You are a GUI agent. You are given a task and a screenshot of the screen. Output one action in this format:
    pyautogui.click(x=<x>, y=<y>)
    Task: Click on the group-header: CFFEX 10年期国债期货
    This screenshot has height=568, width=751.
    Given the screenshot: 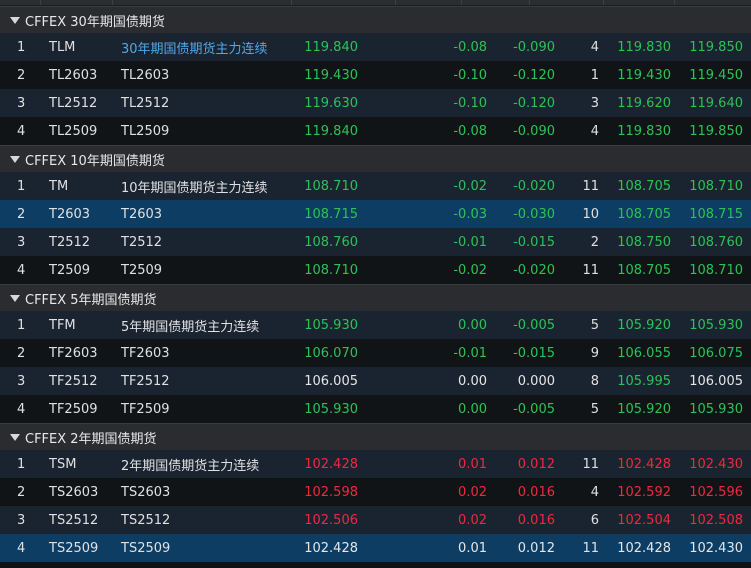 What is the action you would take?
    pyautogui.click(x=375, y=158)
    